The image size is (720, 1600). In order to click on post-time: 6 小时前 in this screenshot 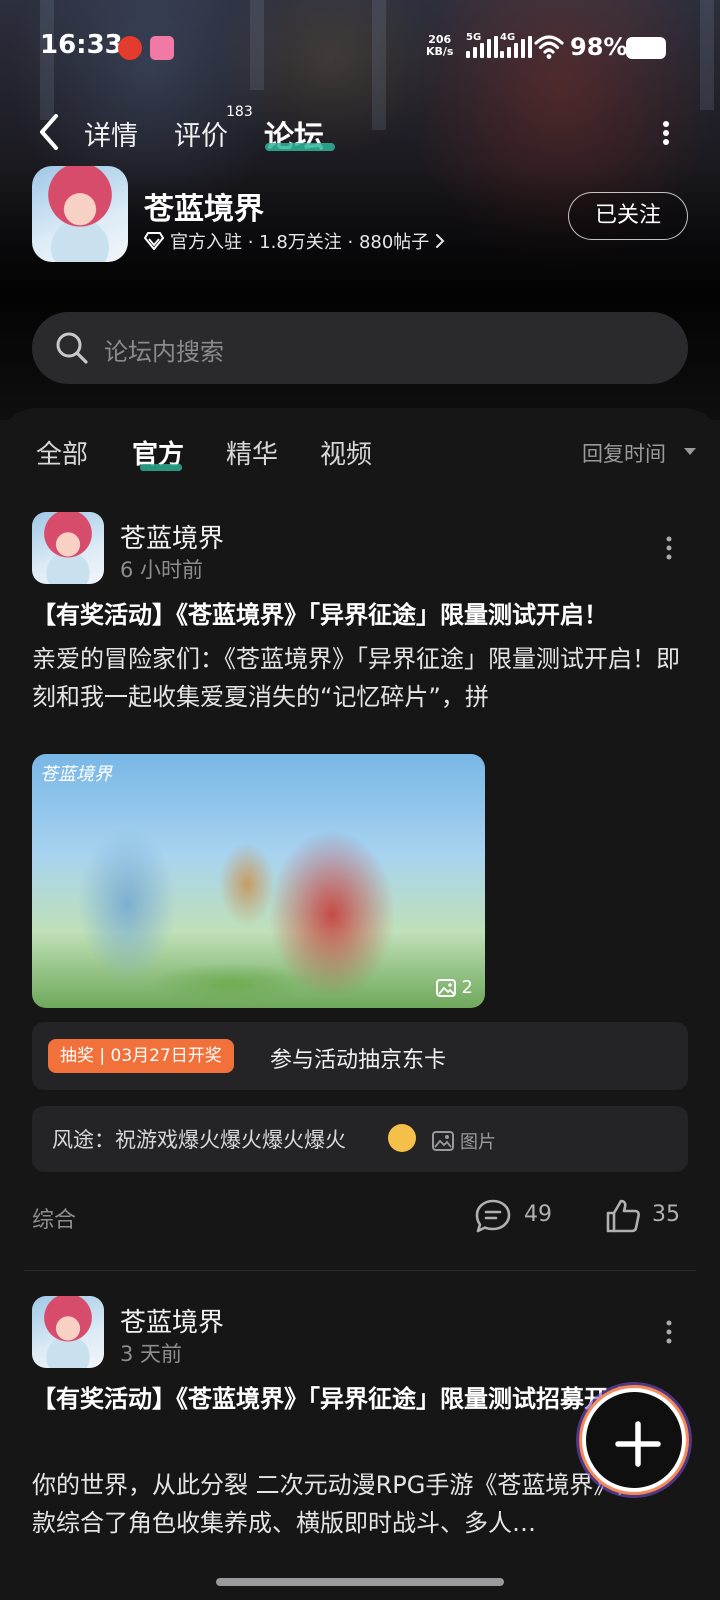, I will do `click(162, 570)`.